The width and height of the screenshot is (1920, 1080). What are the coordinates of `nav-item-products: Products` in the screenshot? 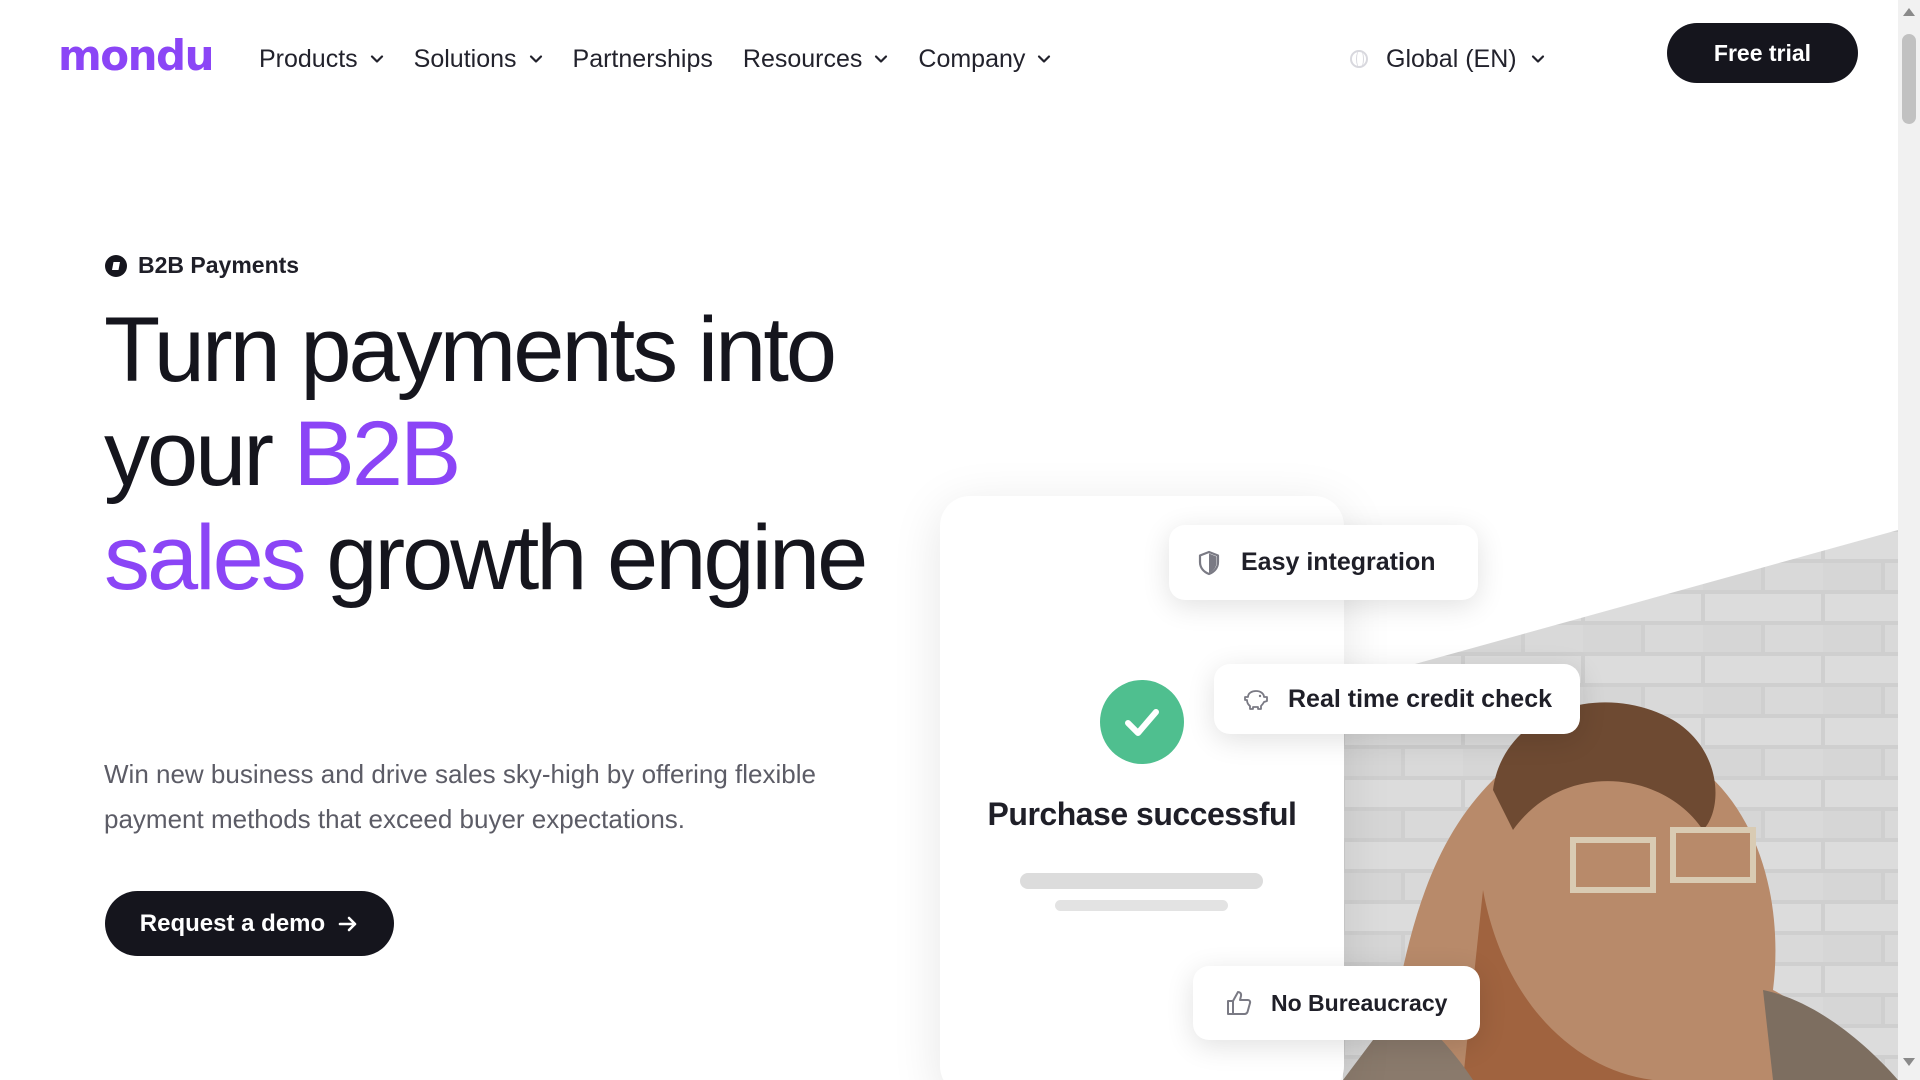 It's located at (321, 59).